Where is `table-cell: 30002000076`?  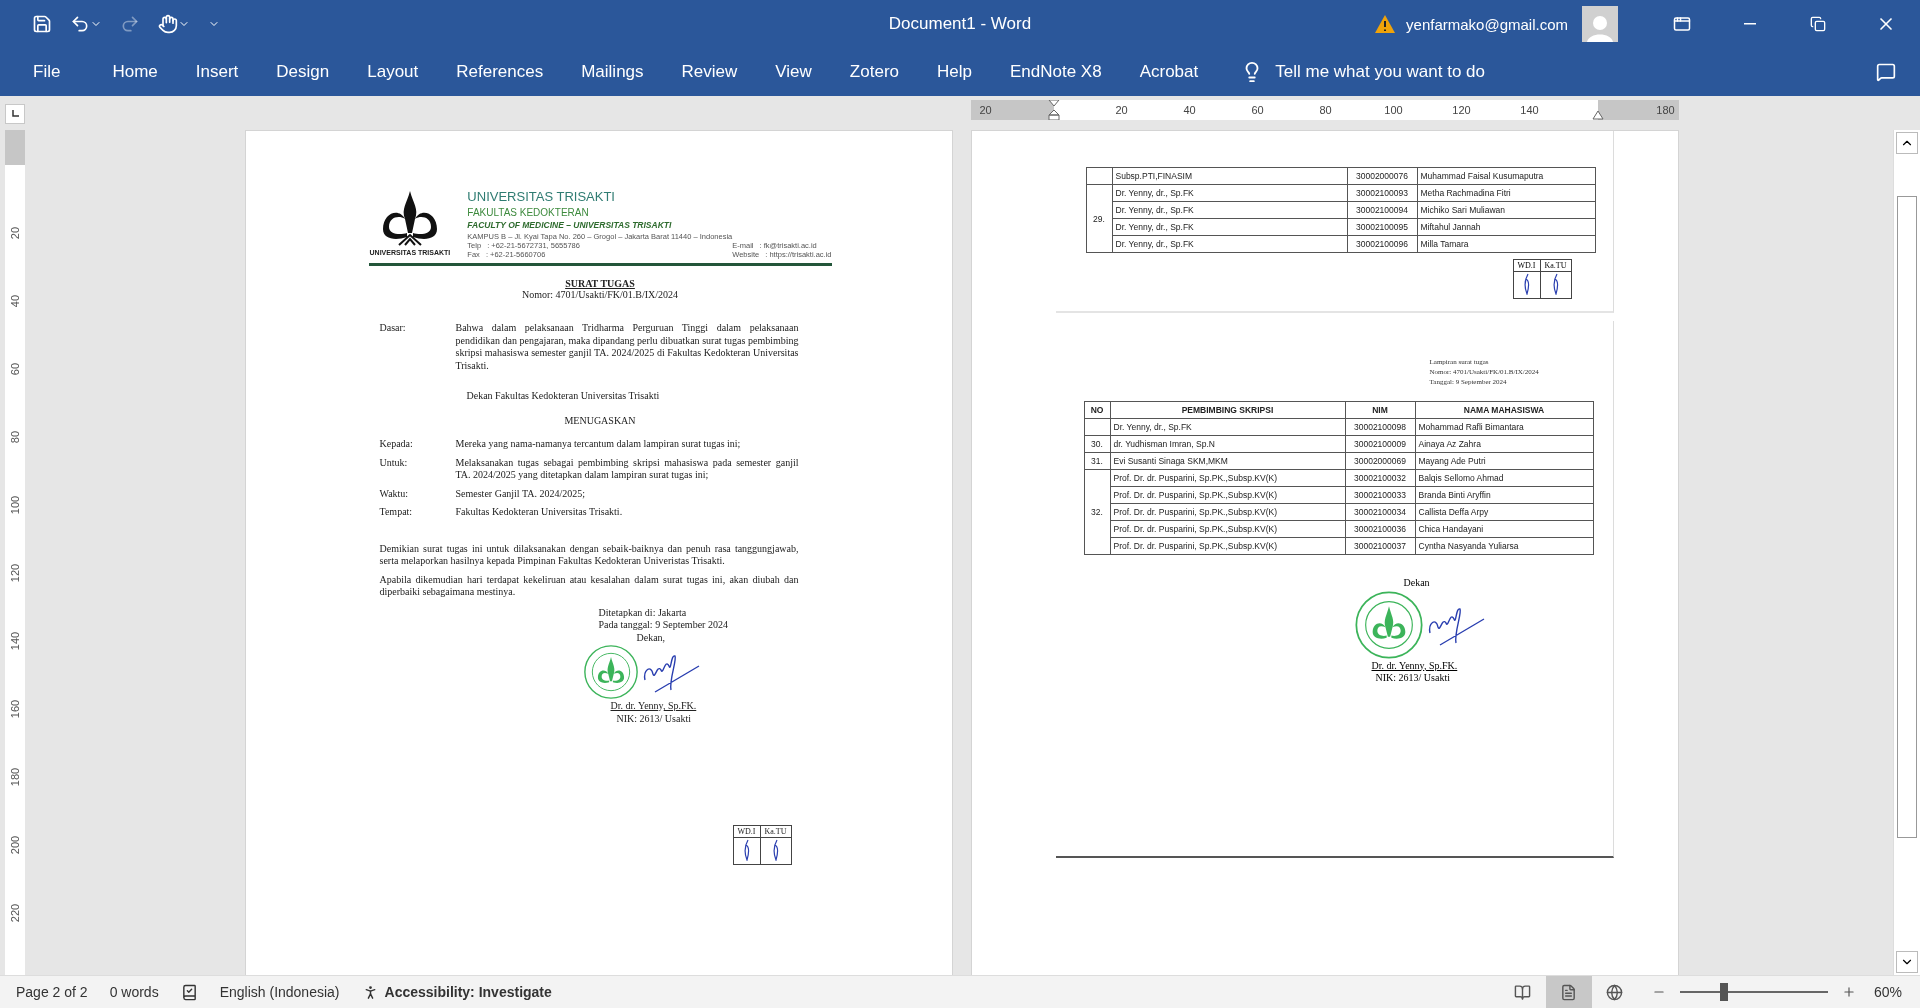
table-cell: 30002000076 is located at coordinates (1382, 176).